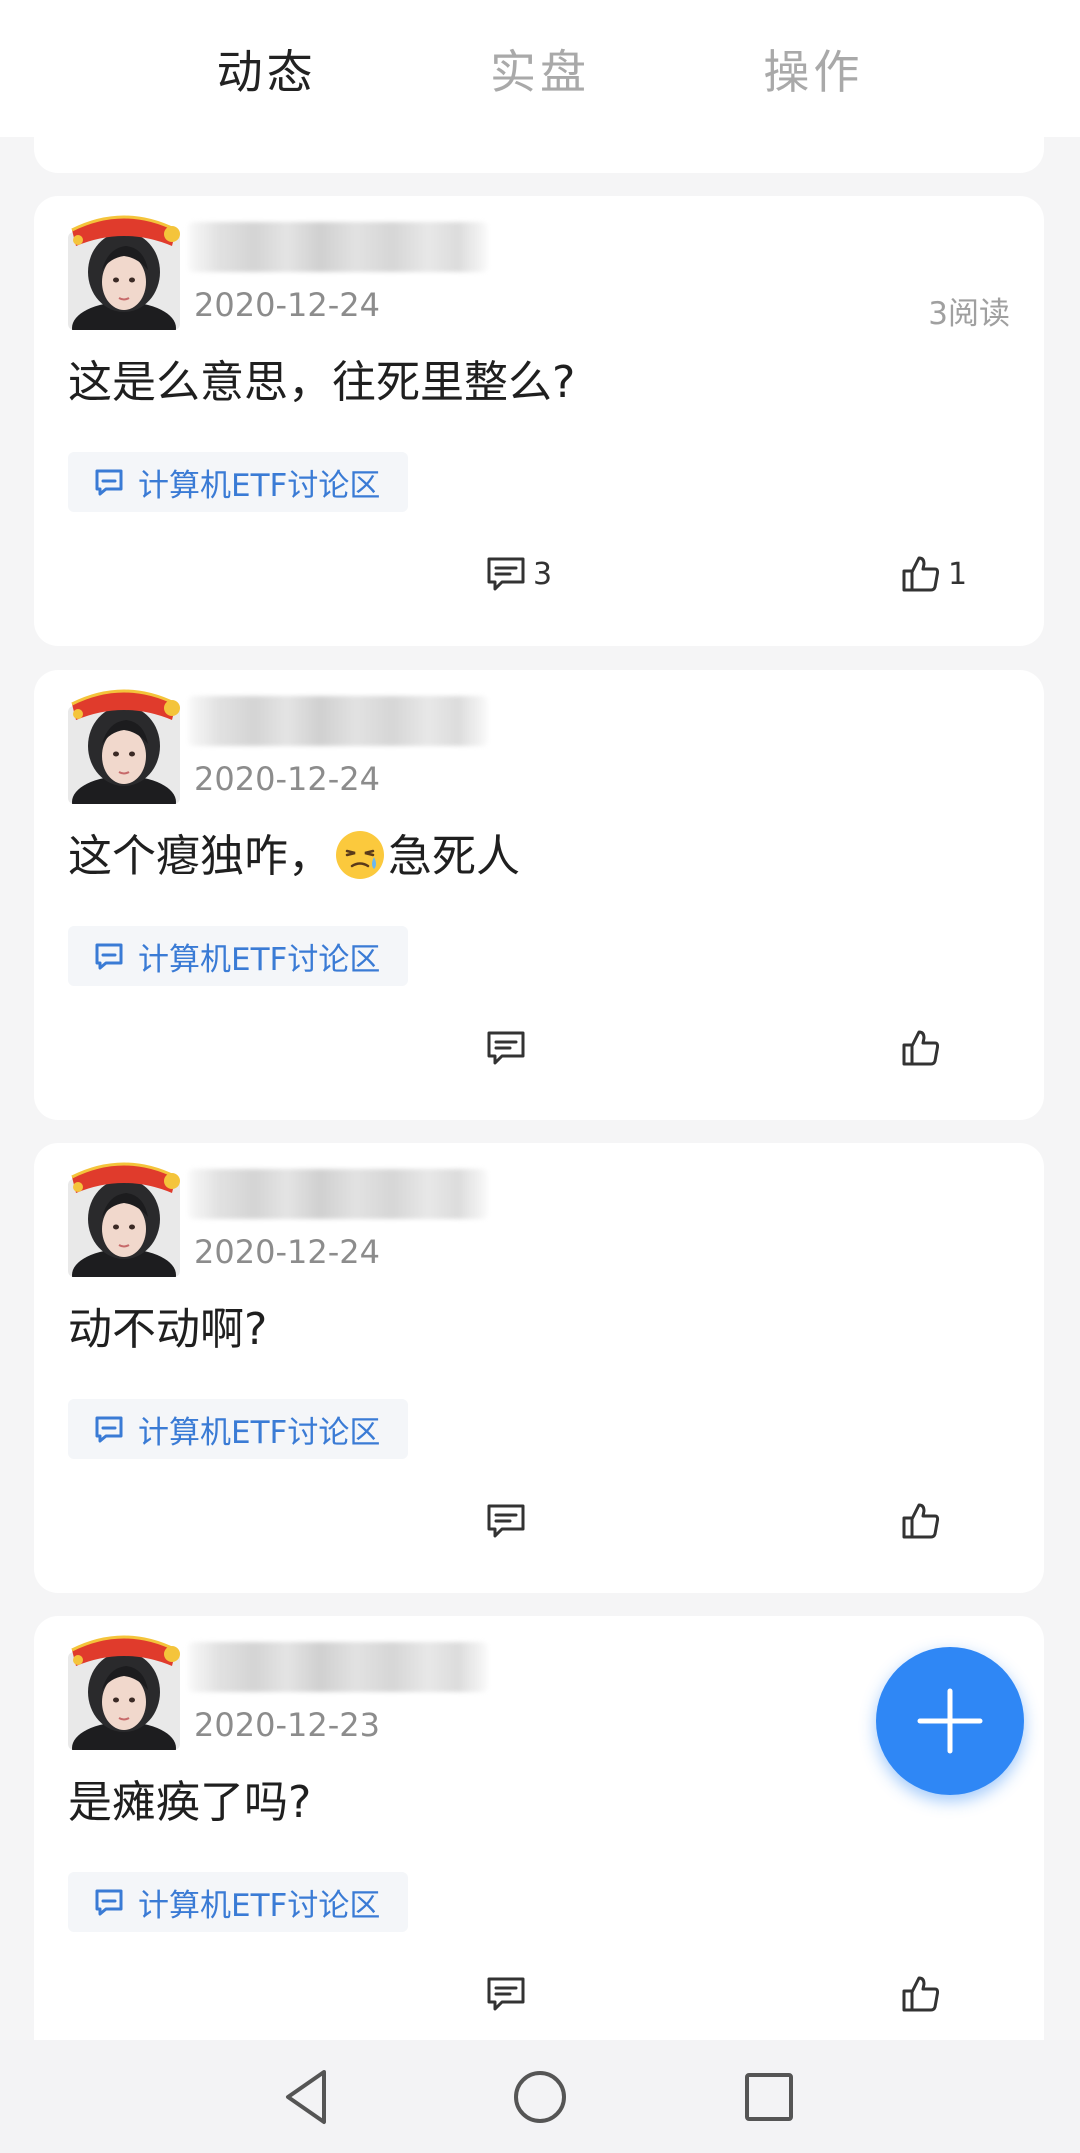  Describe the element at coordinates (360, 855) in the screenshot. I see `tired-face-emoji-icon` at that location.